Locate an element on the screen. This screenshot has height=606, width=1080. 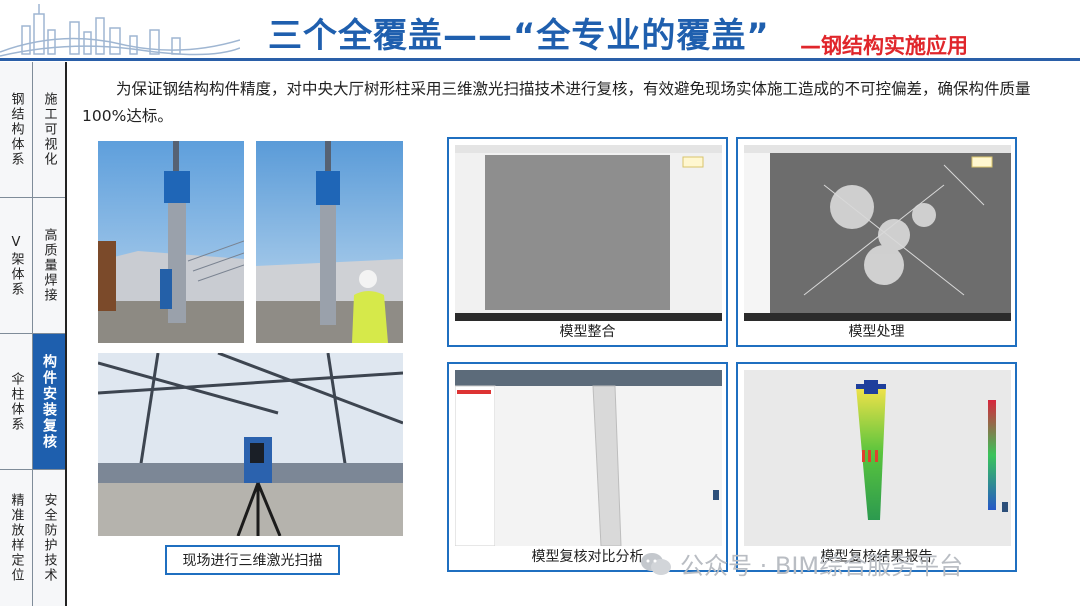
header-divider is located at coordinates (540, 59).